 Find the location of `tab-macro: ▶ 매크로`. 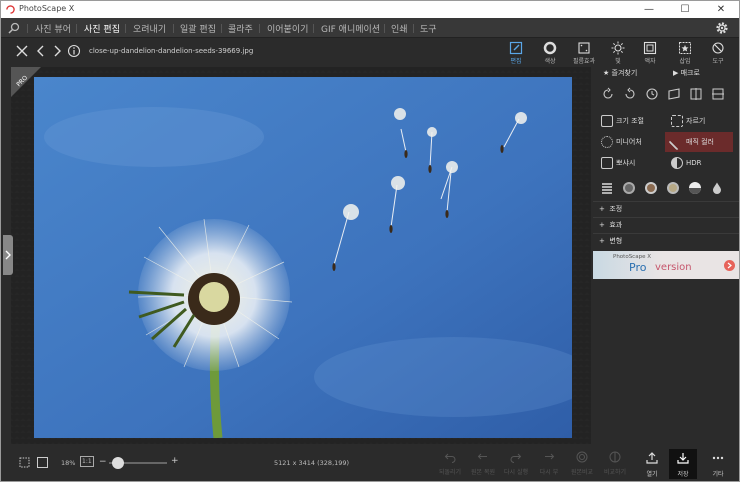

tab-macro: ▶ 매크로 is located at coordinates (686, 75).